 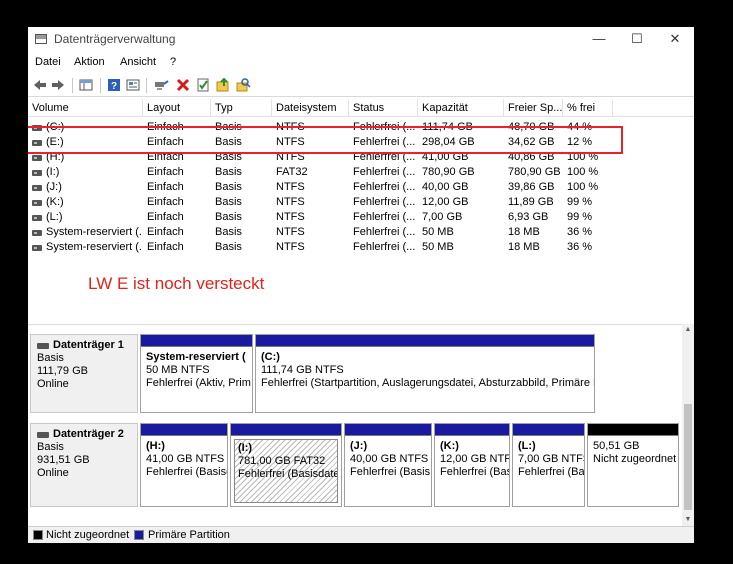 I want to click on close-button: ✕, so click(x=675, y=39).